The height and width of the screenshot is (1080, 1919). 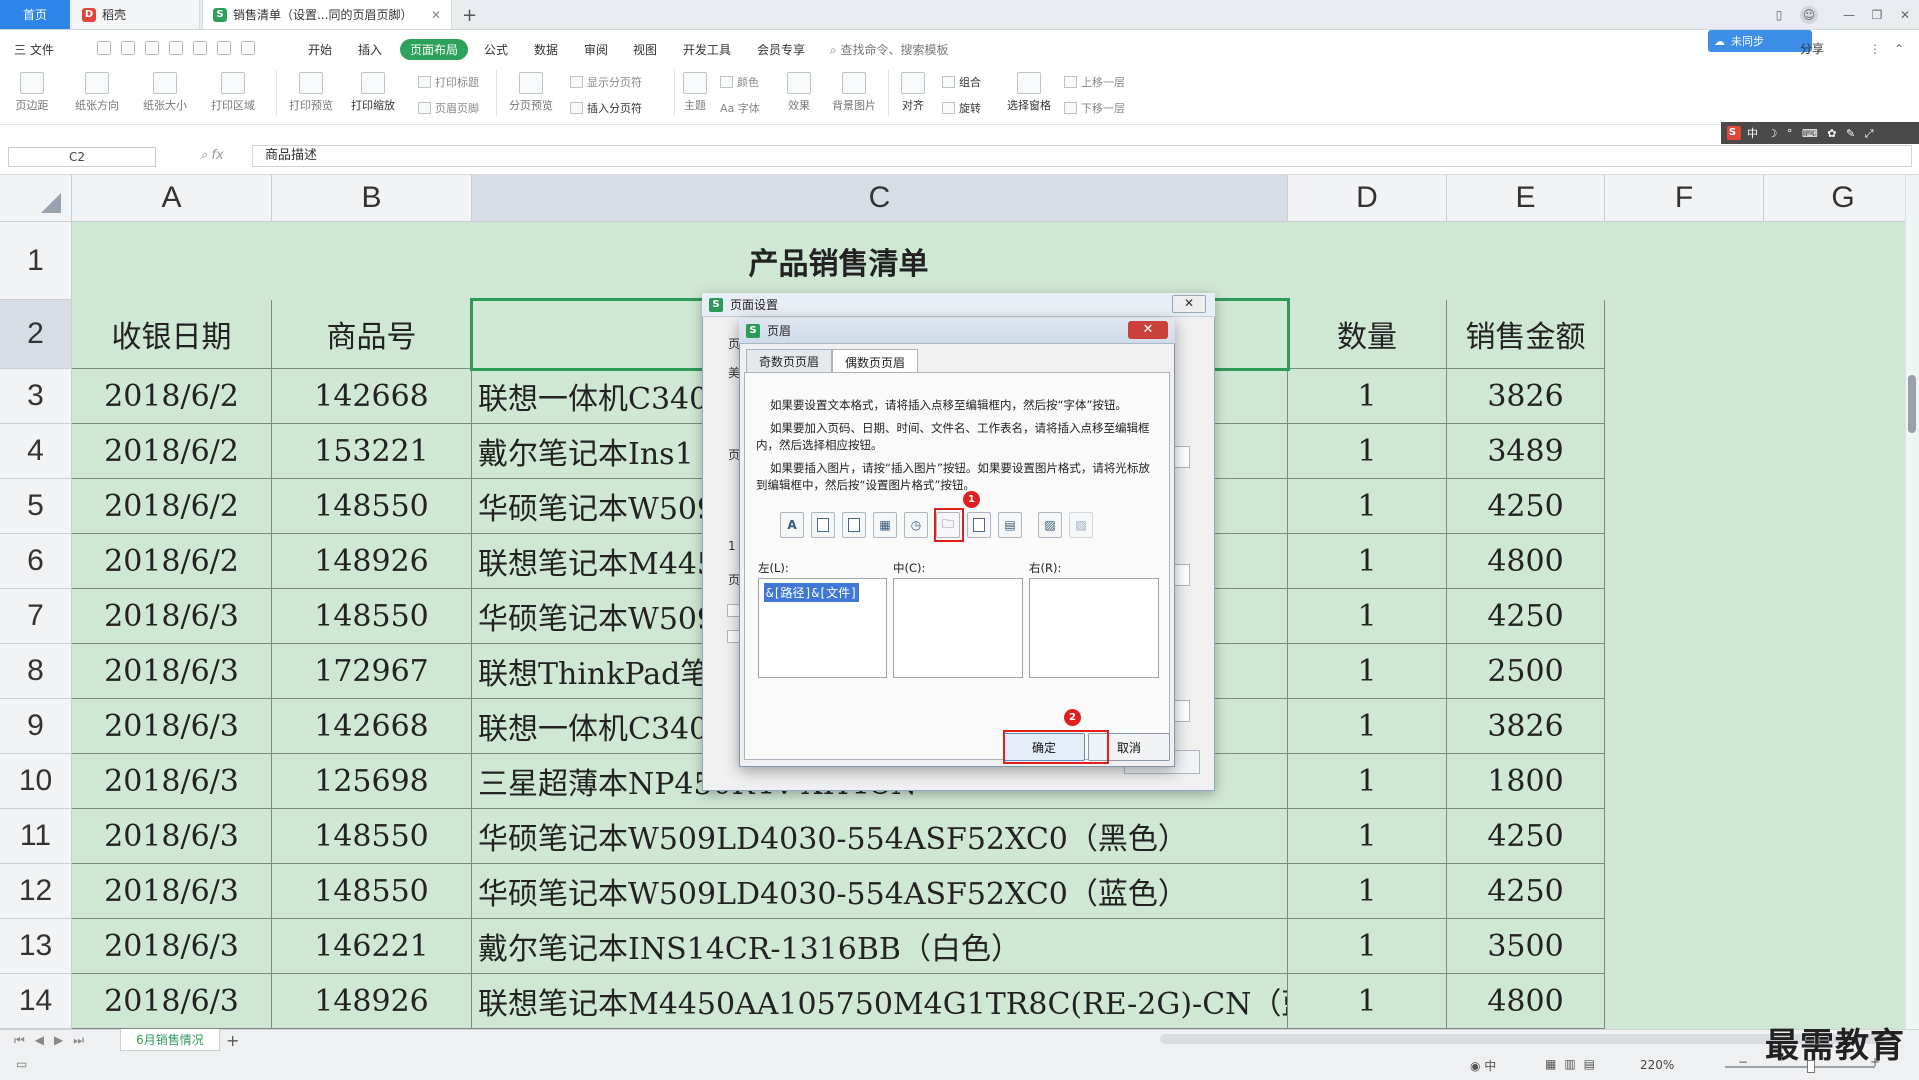 I want to click on show-page-breaks-checkbox: 显示分页符, so click(x=606, y=82).